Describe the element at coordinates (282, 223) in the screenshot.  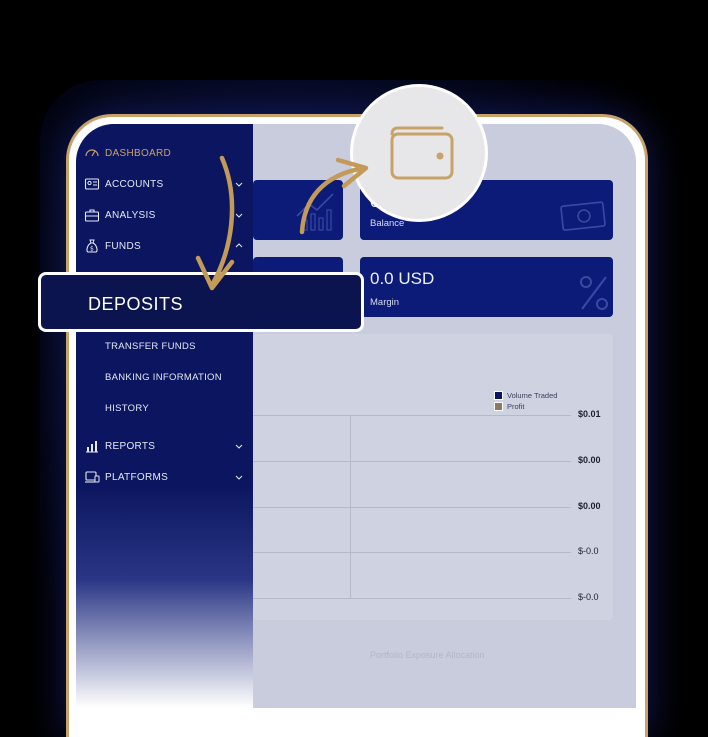
I see `annotation-arrows` at that location.